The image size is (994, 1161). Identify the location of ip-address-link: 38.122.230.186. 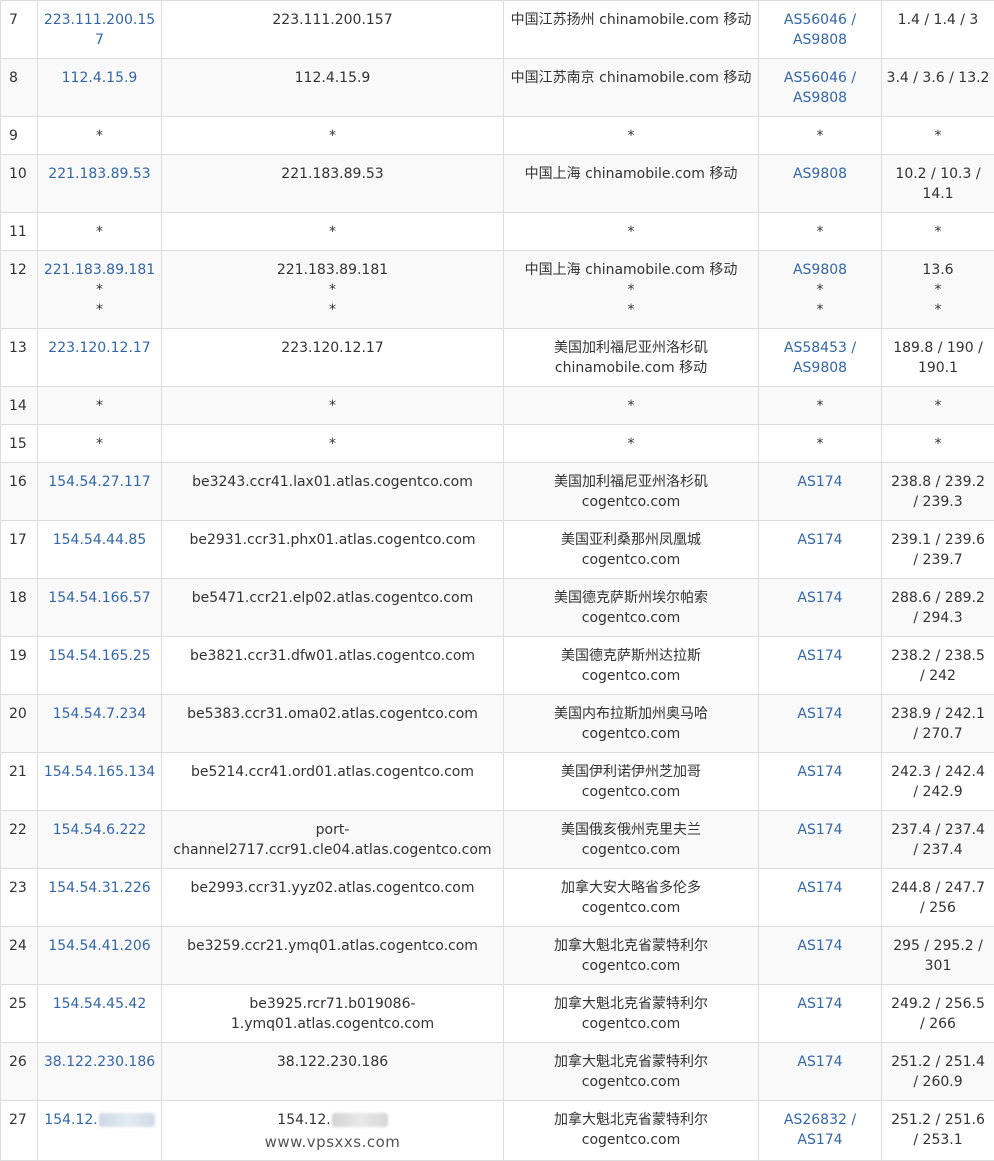
(99, 1062).